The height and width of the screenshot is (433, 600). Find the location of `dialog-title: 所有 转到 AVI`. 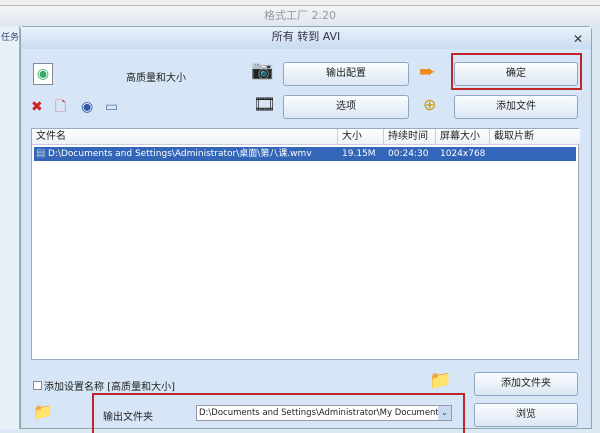

dialog-title: 所有 转到 AVI is located at coordinates (306, 36).